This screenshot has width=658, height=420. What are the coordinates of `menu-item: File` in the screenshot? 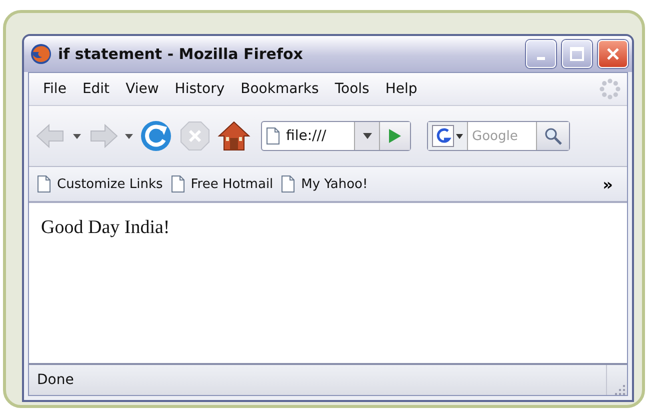 It's located at (54, 89).